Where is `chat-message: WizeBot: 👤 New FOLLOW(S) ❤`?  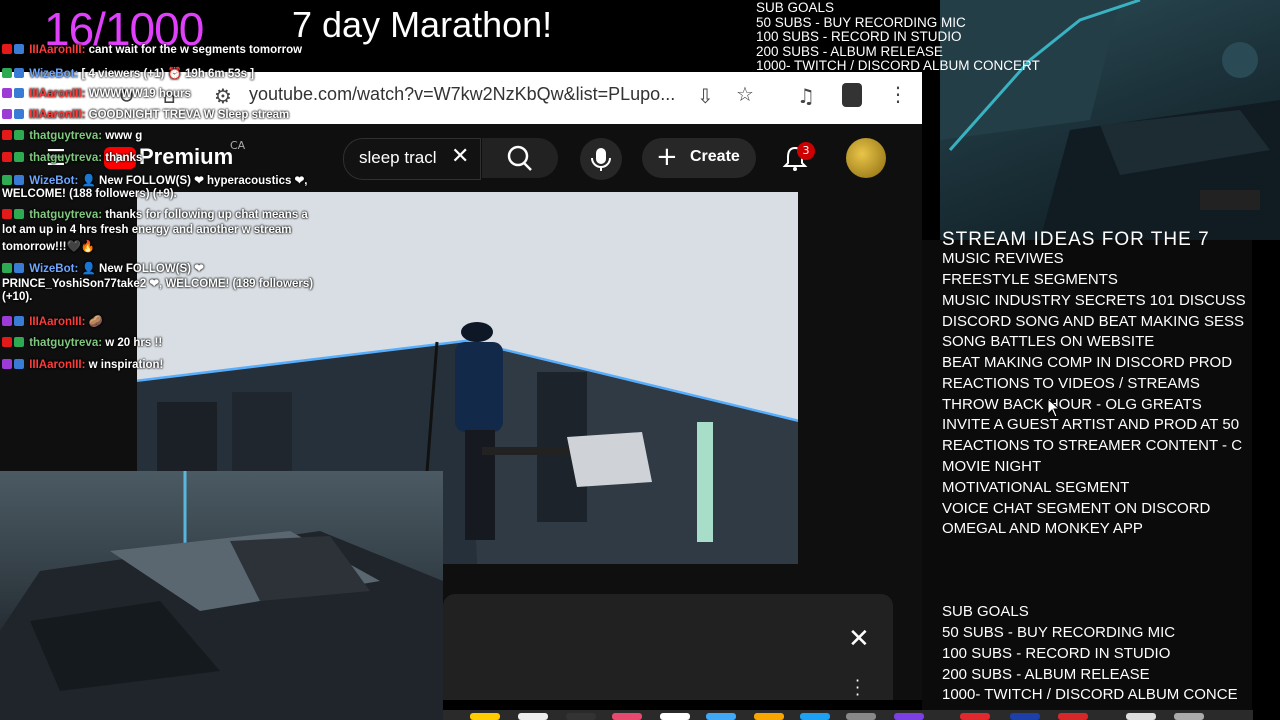 chat-message: WizeBot: 👤 New FOLLOW(S) ❤ is located at coordinates (103, 268).